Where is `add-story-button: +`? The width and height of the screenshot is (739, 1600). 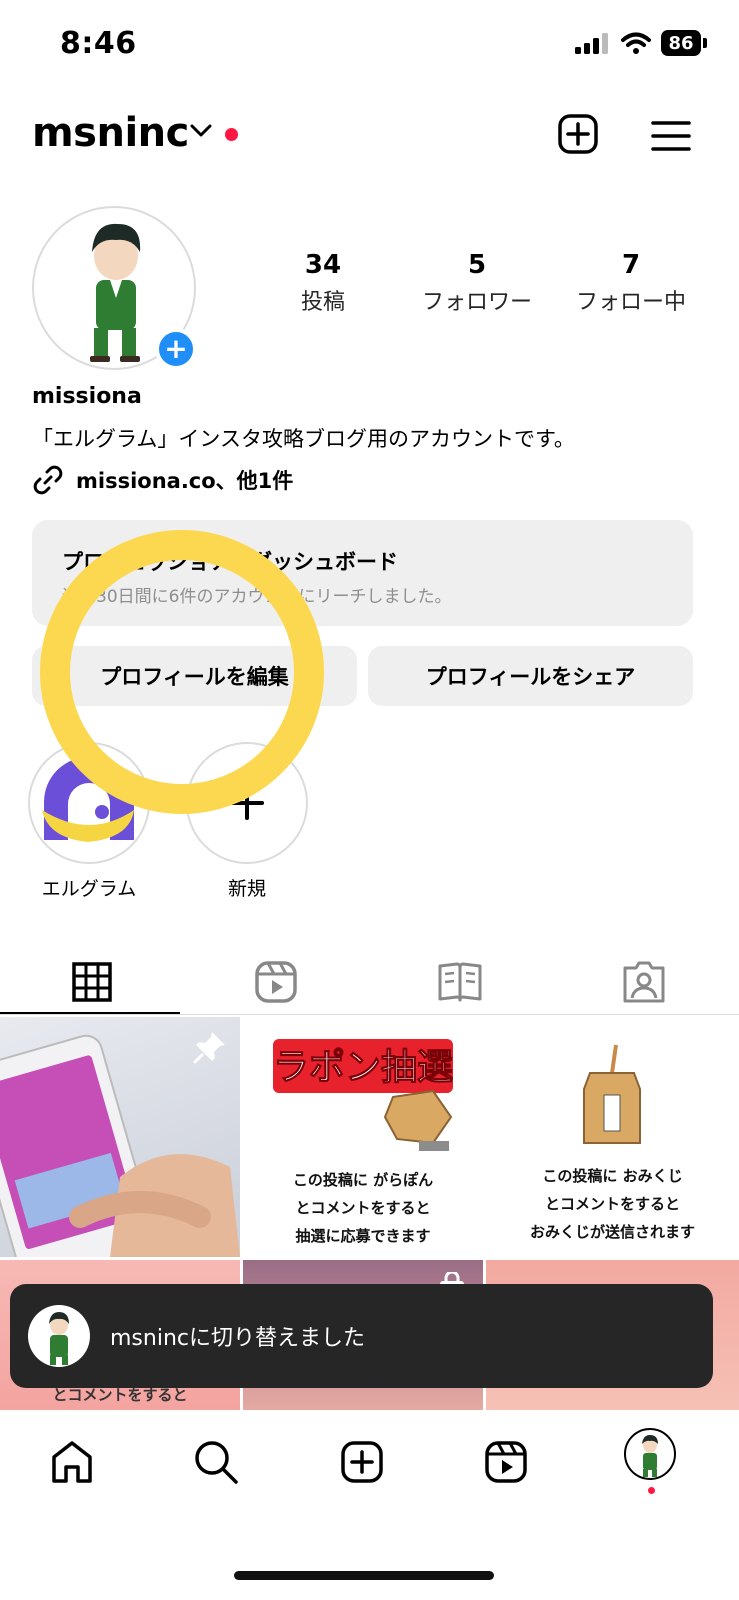 add-story-button: + is located at coordinates (176, 349).